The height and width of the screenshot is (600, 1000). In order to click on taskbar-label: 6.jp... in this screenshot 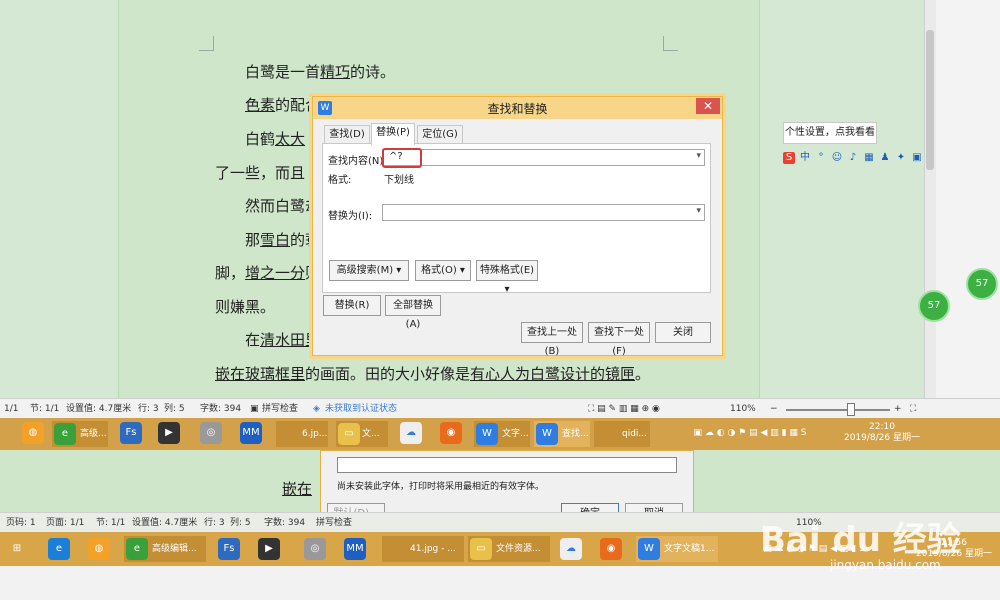, I will do `click(315, 434)`.